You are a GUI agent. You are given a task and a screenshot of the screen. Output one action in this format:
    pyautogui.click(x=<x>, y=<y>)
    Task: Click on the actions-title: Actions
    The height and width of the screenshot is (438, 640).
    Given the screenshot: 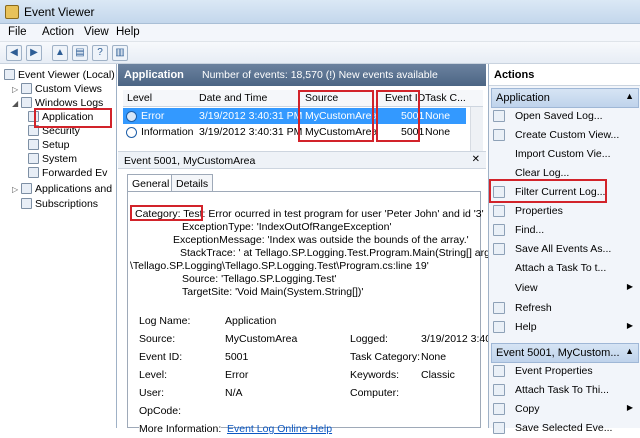 What is the action you would take?
    pyautogui.click(x=564, y=75)
    